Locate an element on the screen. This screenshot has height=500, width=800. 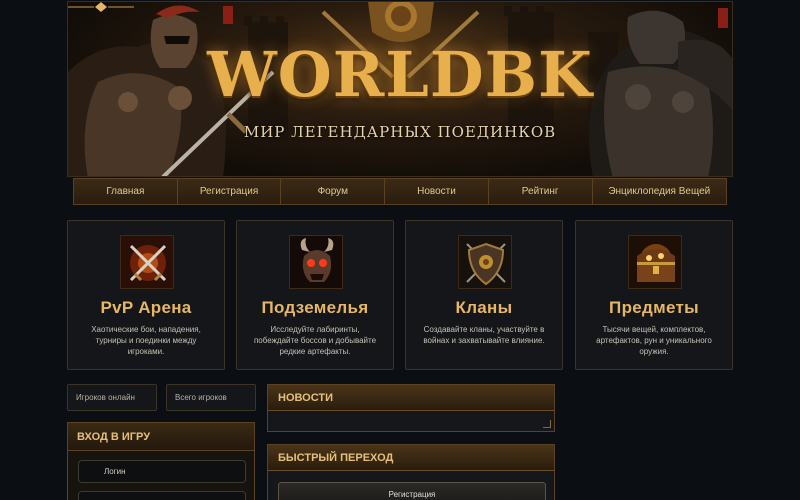
treasure-chest-icon is located at coordinates (655, 262).